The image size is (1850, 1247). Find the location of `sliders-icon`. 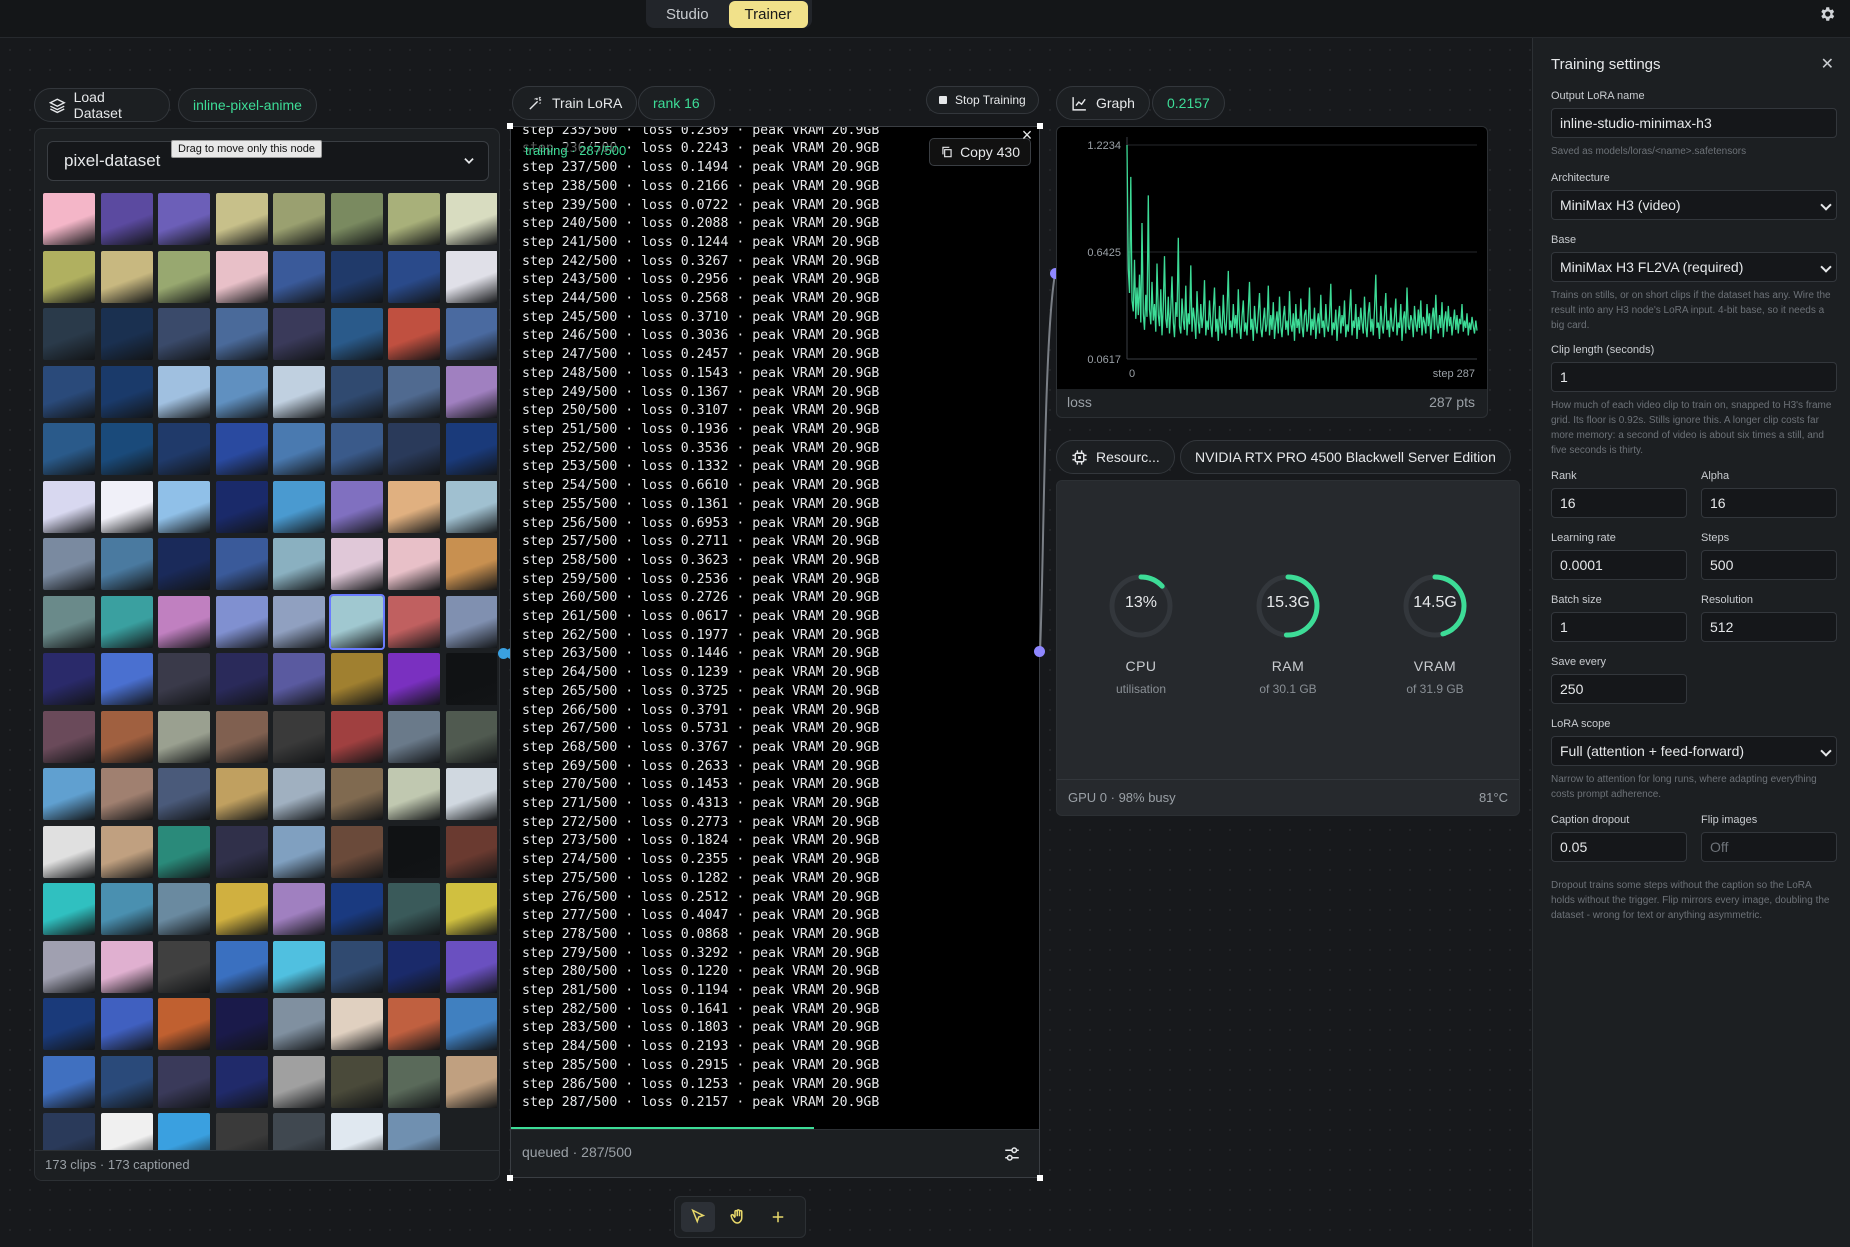

sliders-icon is located at coordinates (1012, 1154).